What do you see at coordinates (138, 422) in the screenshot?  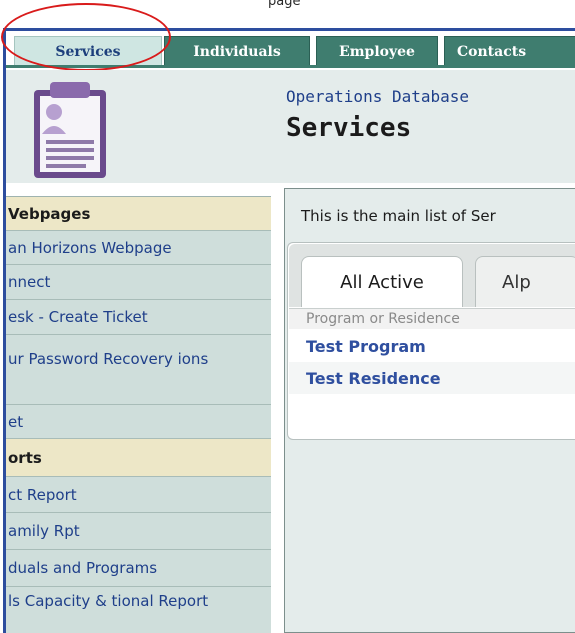 I see `sidebar-item-et: et` at bounding box center [138, 422].